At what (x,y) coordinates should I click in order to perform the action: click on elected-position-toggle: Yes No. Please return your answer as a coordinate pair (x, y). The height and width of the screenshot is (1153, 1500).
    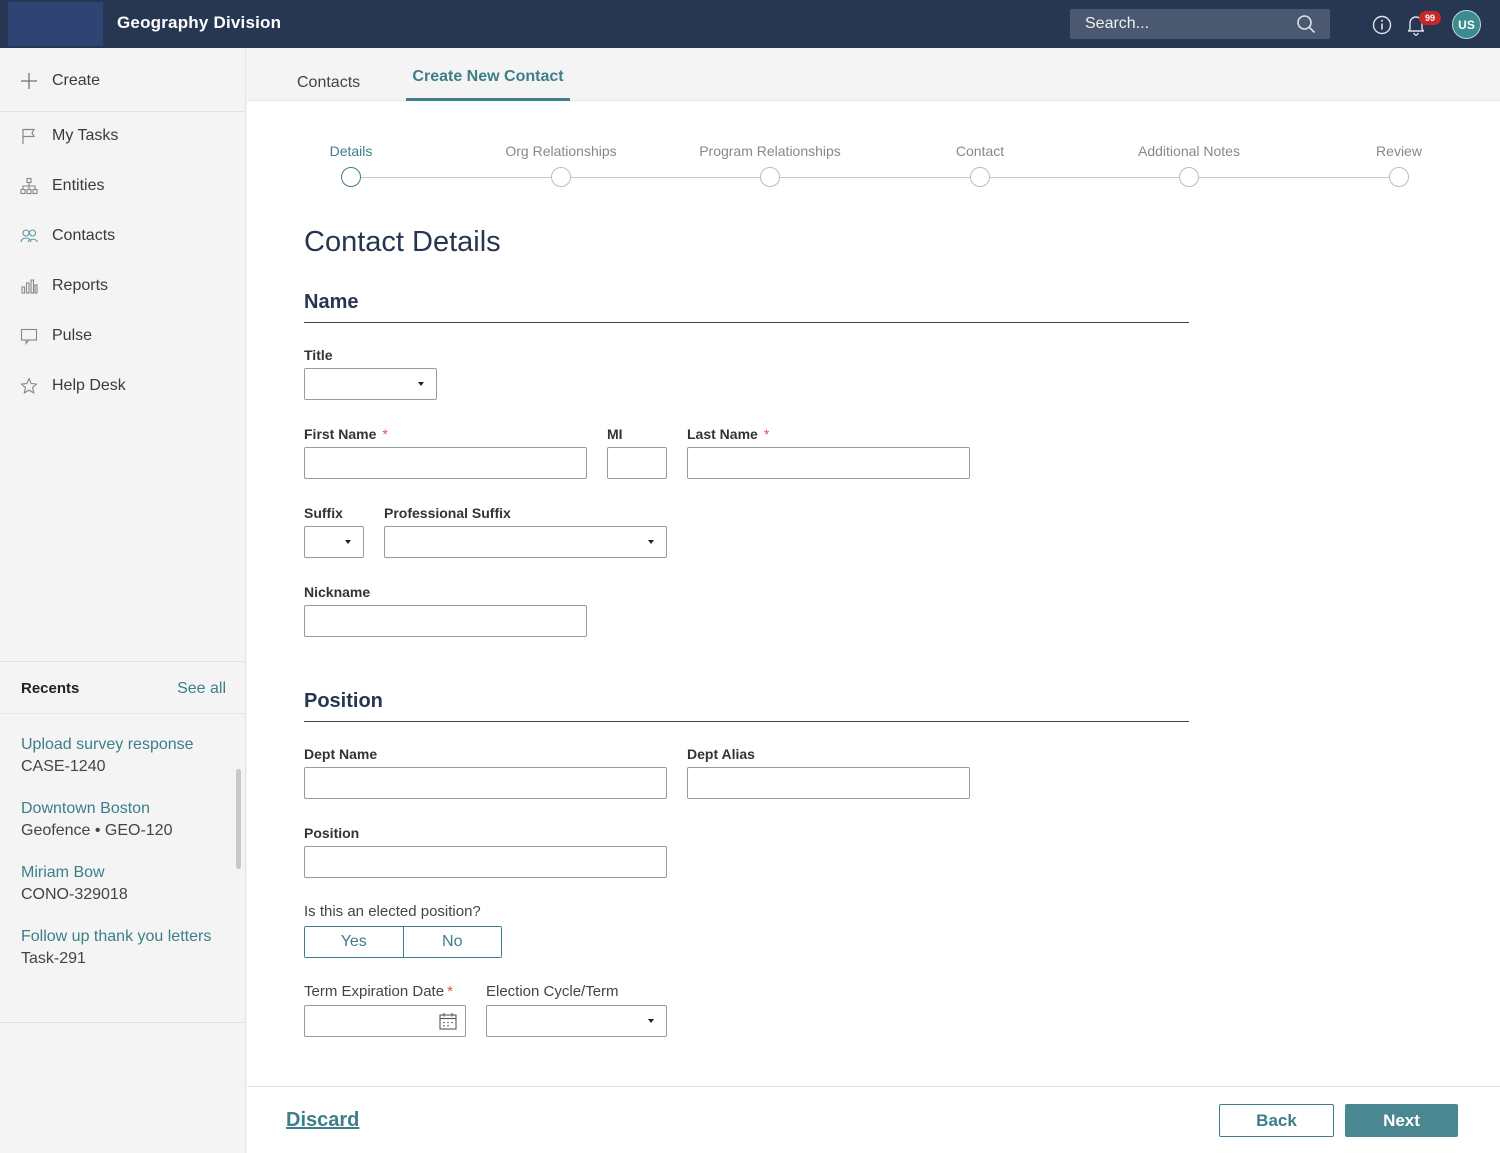
    Looking at the image, I should click on (403, 942).